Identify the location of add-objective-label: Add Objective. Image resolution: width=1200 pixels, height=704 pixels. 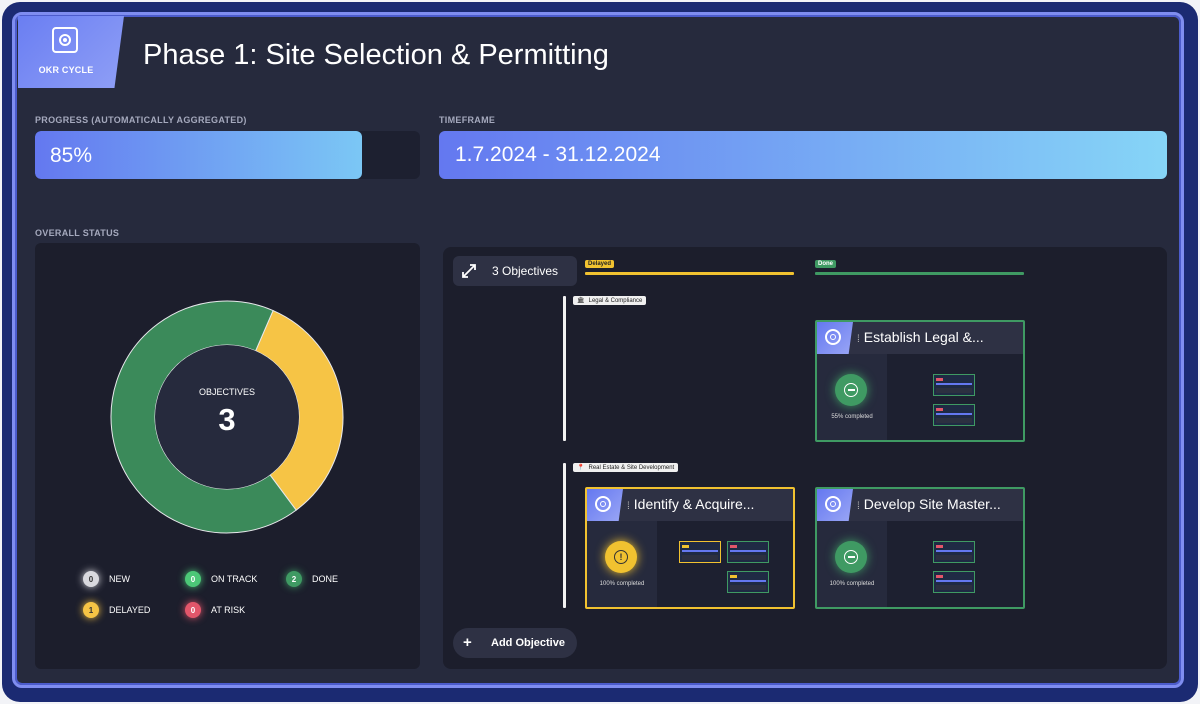
(528, 643).